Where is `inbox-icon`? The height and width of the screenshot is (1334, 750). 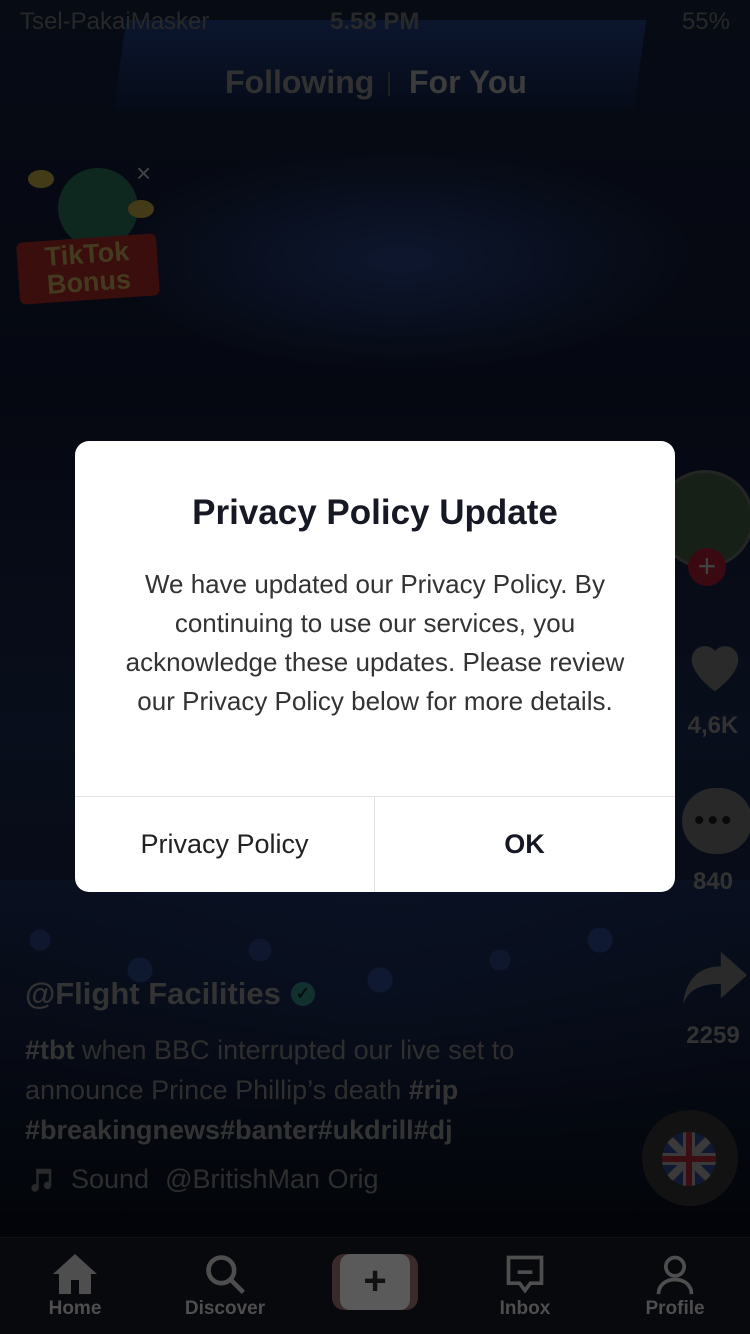 inbox-icon is located at coordinates (525, 1274).